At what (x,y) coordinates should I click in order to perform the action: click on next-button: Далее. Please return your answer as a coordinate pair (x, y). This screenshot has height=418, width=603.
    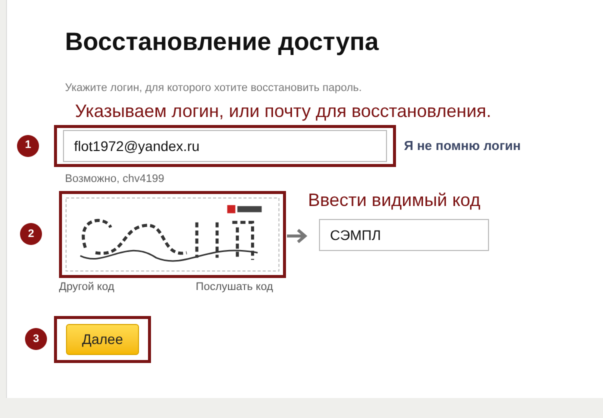
    Looking at the image, I should click on (102, 339).